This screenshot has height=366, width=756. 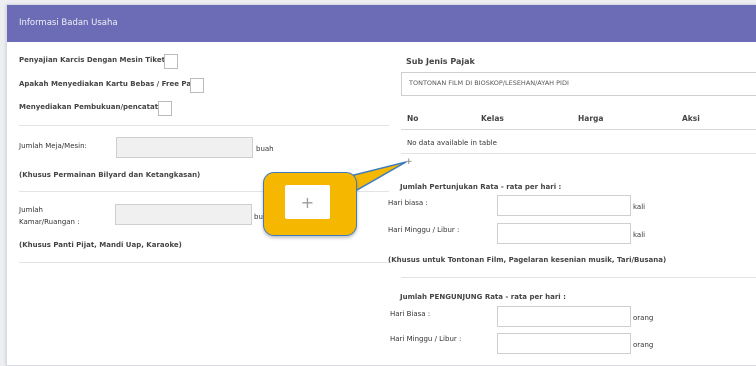 What do you see at coordinates (197, 85) in the screenshot?
I see `checkbox-kartu-bebas` at bounding box center [197, 85].